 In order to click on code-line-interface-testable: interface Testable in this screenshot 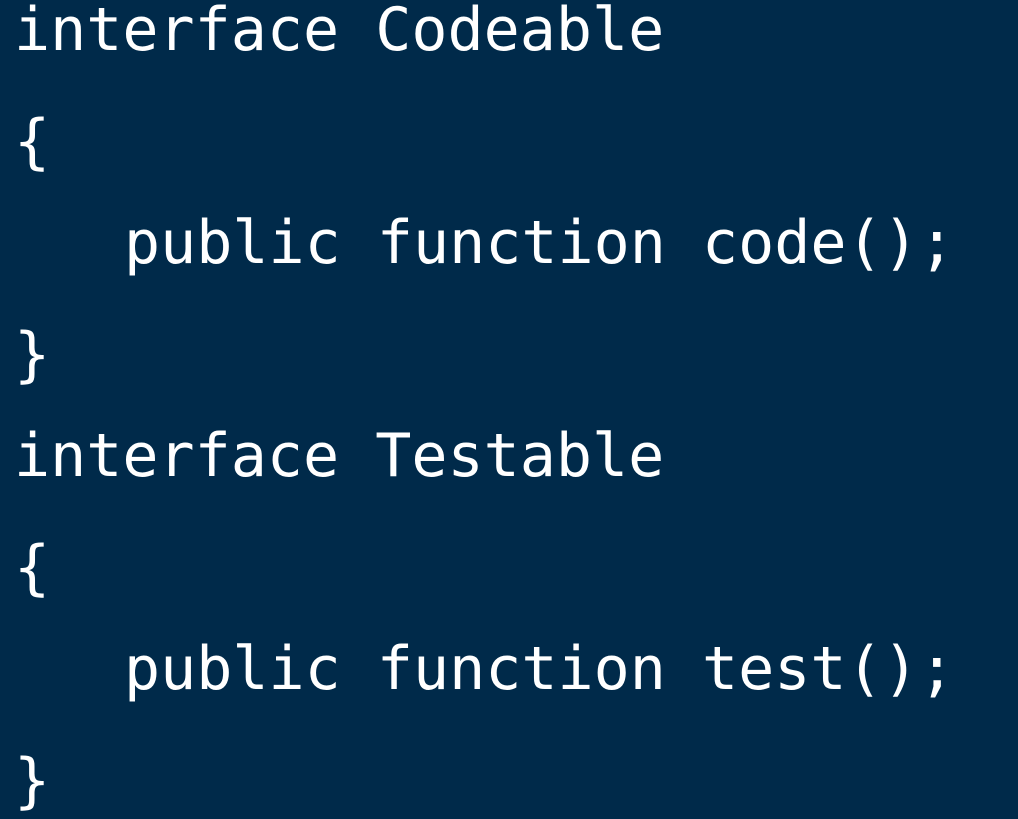, I will do `click(339, 456)`.